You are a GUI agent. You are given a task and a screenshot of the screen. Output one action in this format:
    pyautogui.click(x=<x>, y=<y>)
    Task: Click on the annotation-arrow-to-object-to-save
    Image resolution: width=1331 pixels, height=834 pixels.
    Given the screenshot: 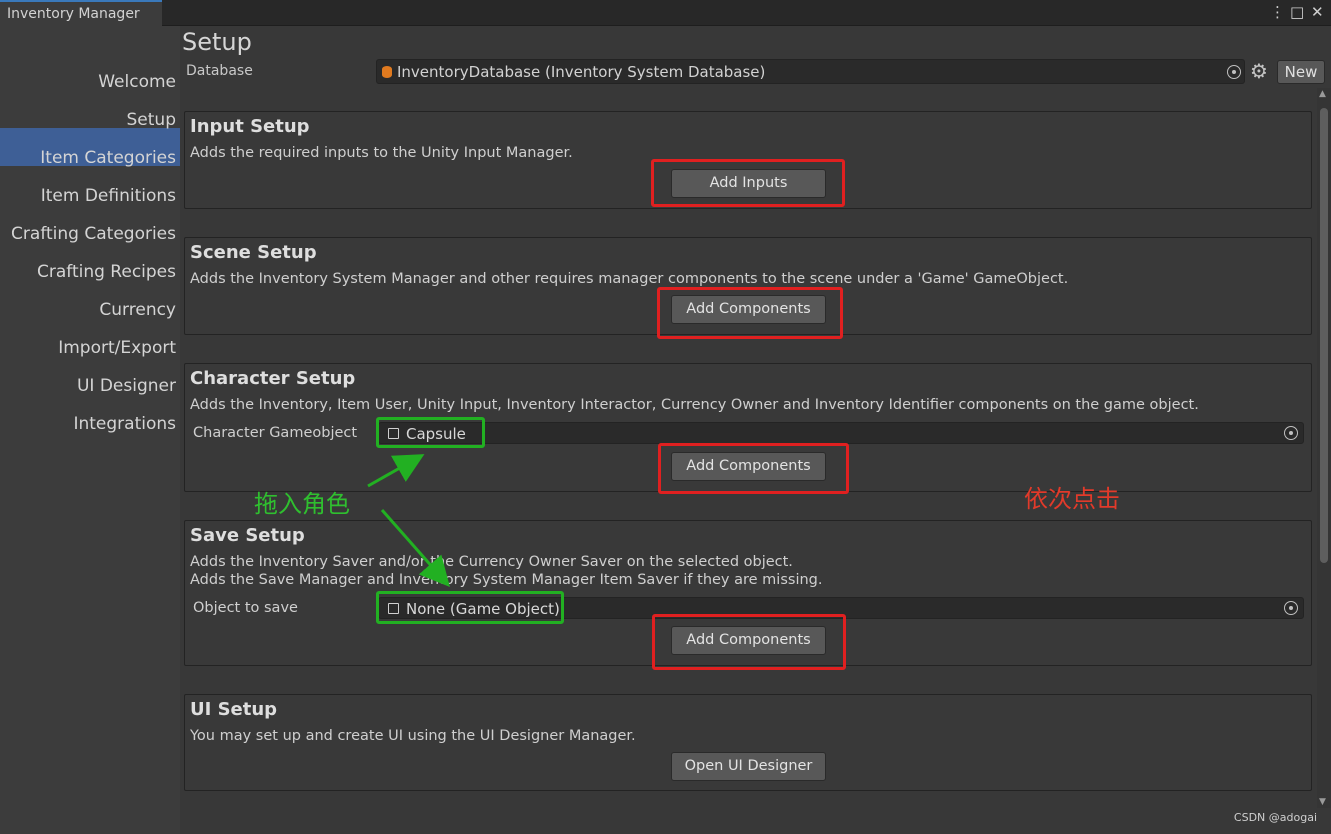 What is the action you would take?
    pyautogui.click(x=415, y=548)
    